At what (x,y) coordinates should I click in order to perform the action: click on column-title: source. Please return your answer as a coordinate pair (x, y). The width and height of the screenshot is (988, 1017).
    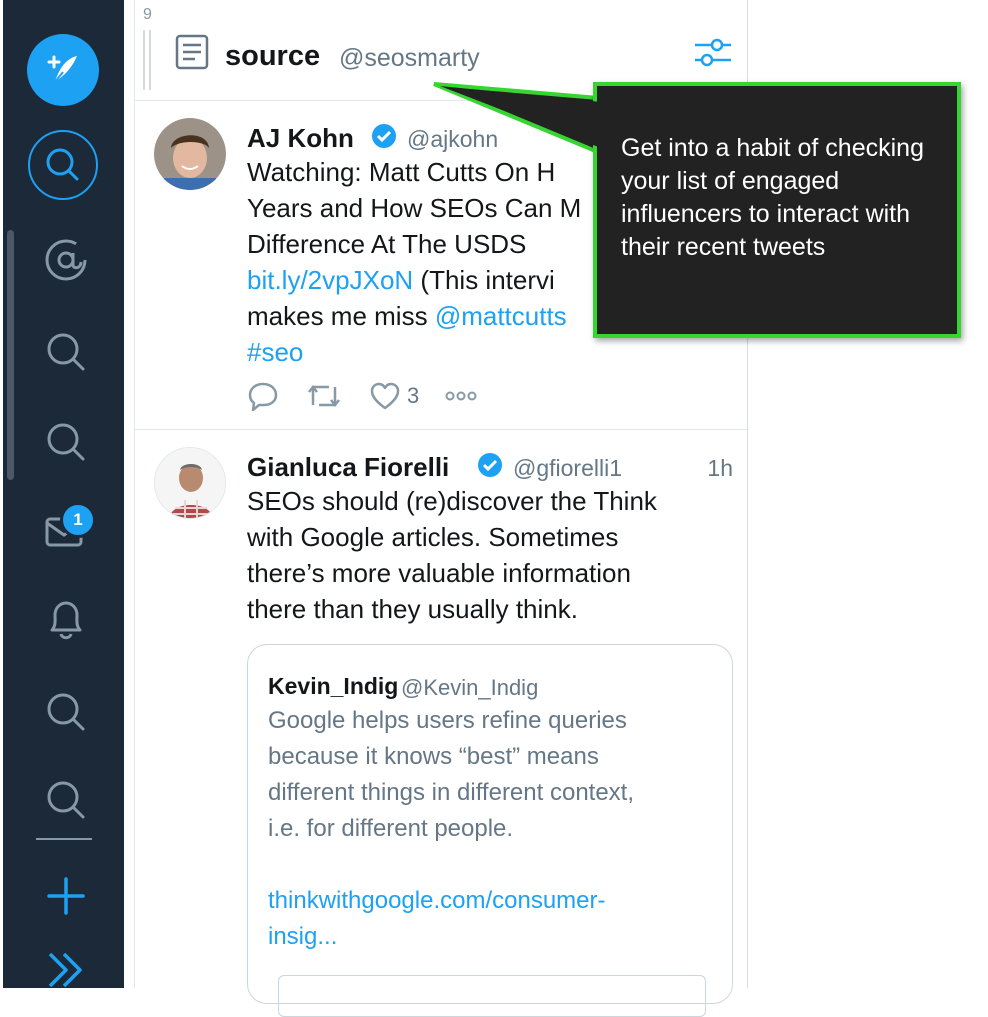
    Looking at the image, I should click on (273, 56).